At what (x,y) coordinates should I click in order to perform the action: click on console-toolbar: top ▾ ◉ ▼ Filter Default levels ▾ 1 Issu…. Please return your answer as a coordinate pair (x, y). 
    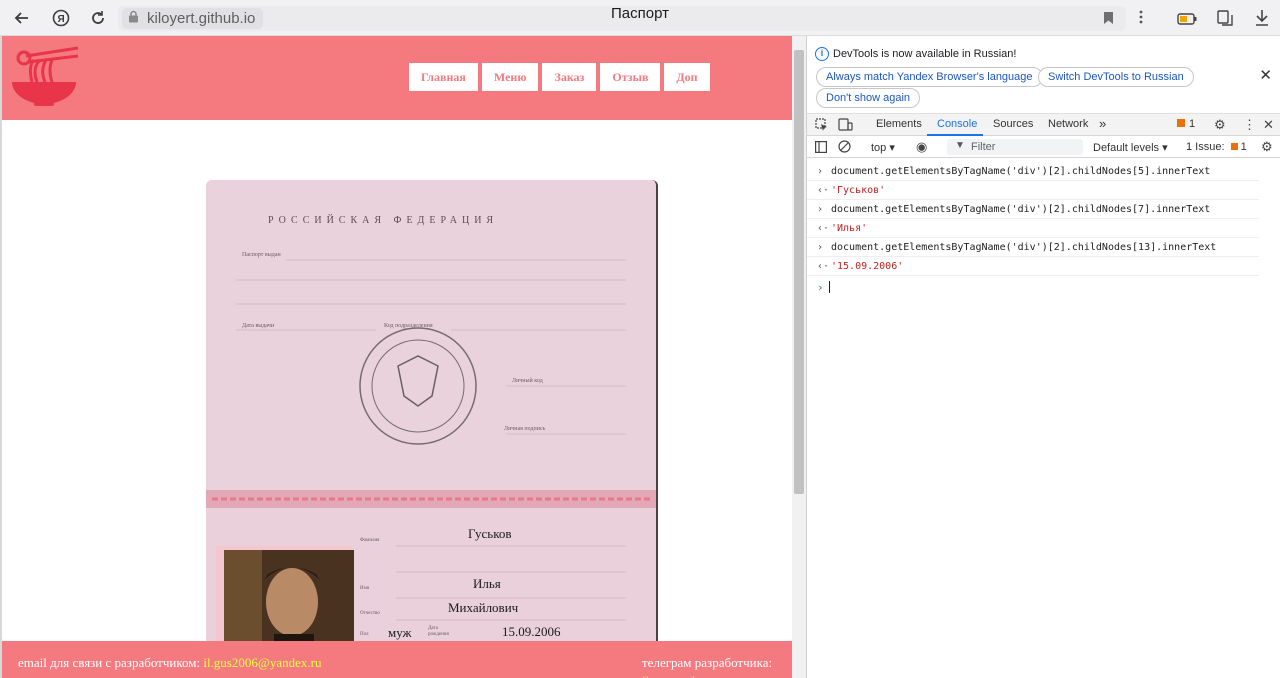
    Looking at the image, I should click on (1043, 147).